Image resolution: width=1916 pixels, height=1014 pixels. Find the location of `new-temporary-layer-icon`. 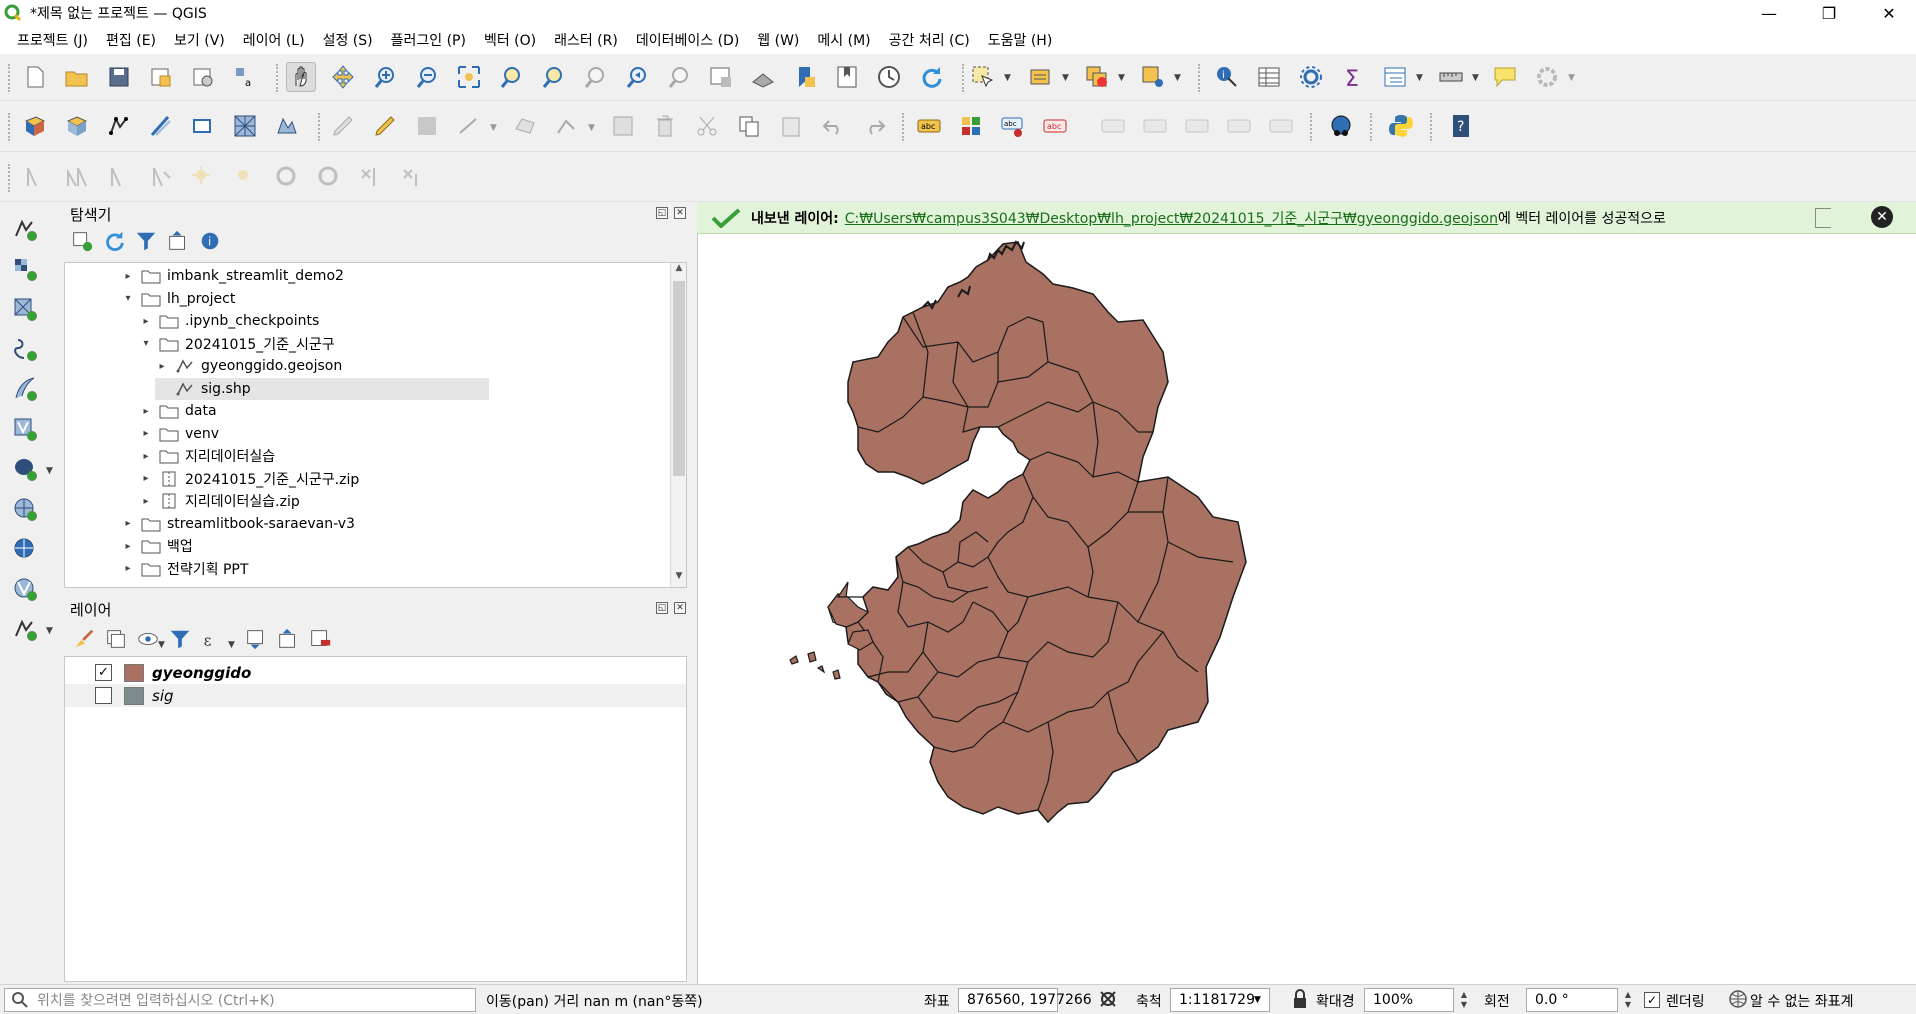

new-temporary-layer-icon is located at coordinates (161, 126).